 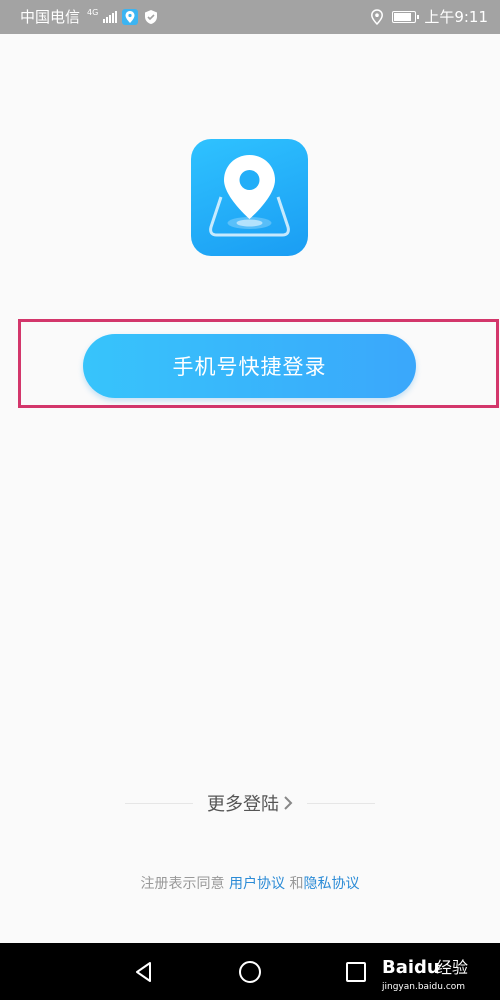 I want to click on signal-icon, so click(x=110, y=16).